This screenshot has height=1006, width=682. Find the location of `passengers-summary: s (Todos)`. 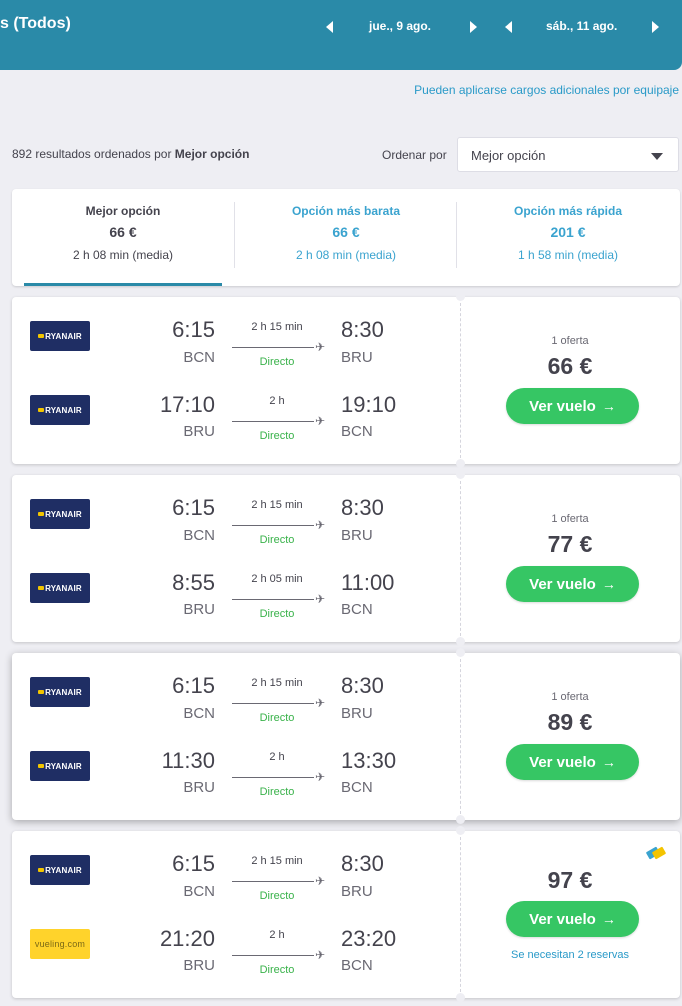

passengers-summary: s (Todos) is located at coordinates (35, 24).